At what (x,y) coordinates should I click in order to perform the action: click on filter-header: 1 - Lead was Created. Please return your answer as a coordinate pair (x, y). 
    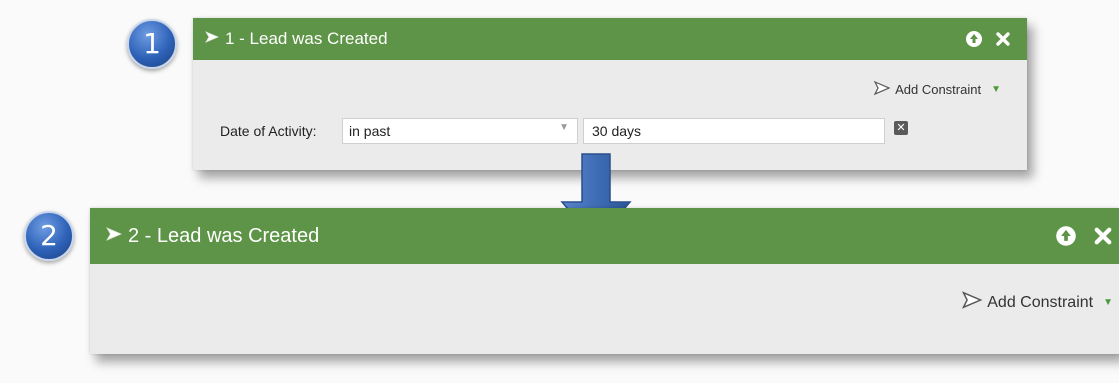
    Looking at the image, I should click on (610, 39).